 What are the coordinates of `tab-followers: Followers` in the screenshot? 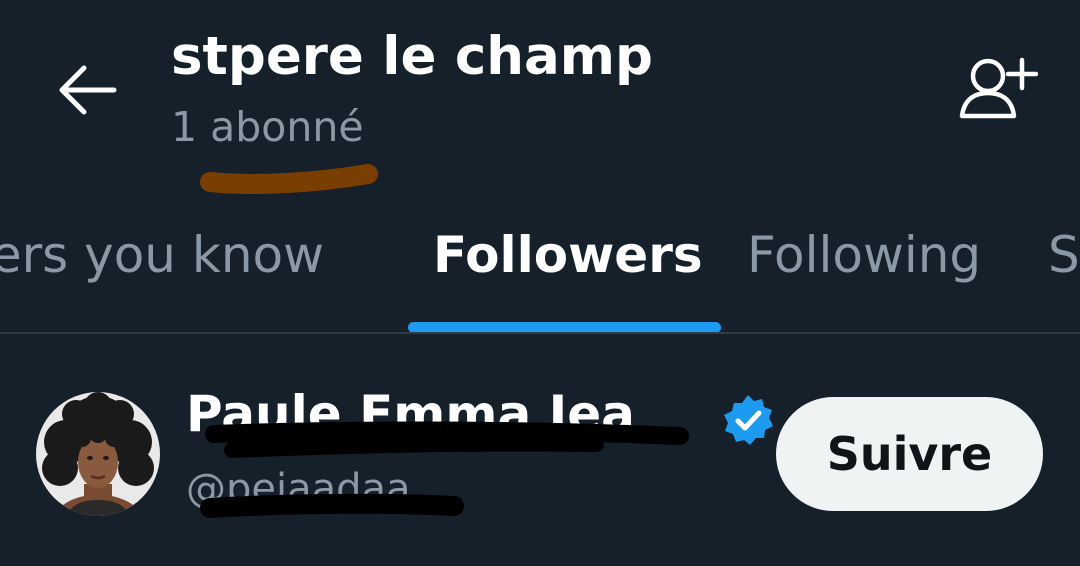 It's located at (568, 255).